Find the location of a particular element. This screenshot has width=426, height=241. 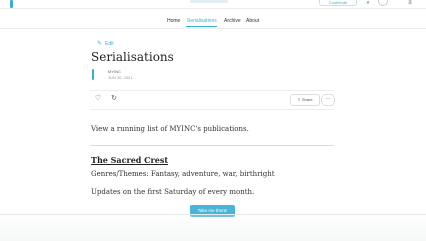

pencil-icon: ✎ is located at coordinates (100, 44).